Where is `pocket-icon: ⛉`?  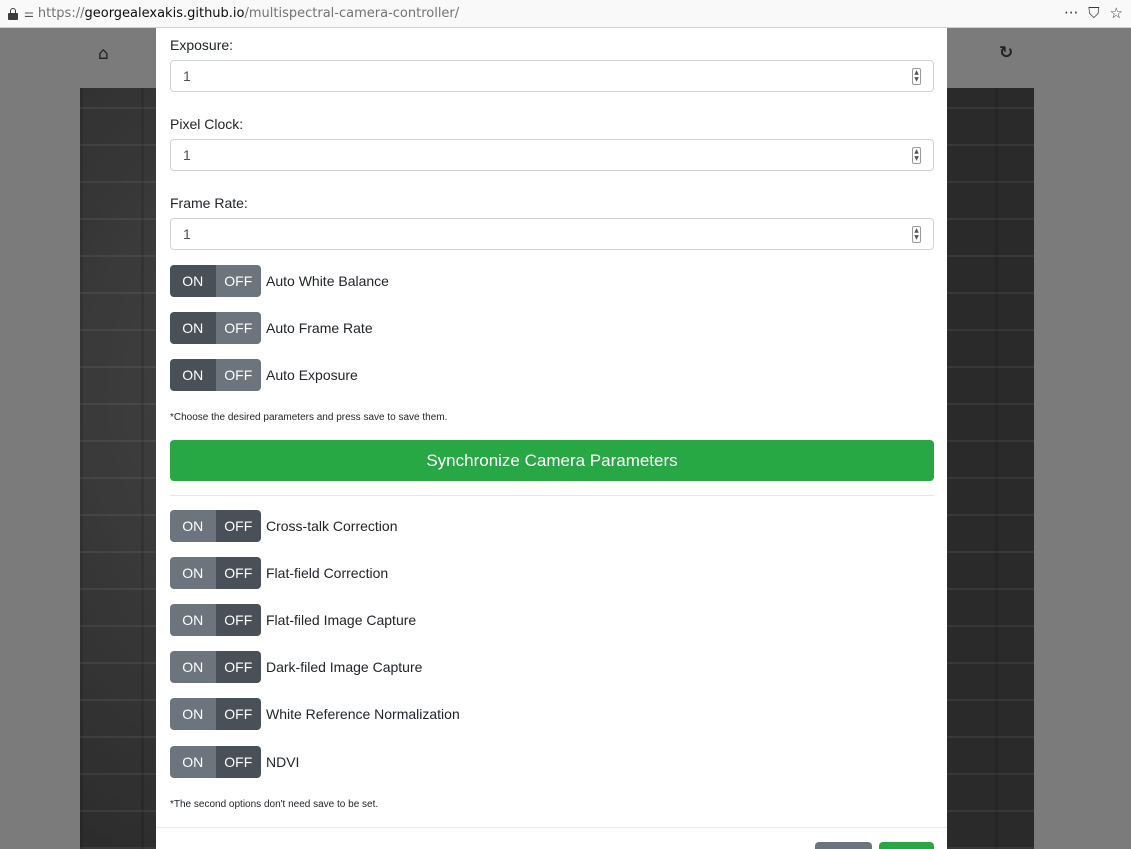 pocket-icon: ⛉ is located at coordinates (1093, 13).